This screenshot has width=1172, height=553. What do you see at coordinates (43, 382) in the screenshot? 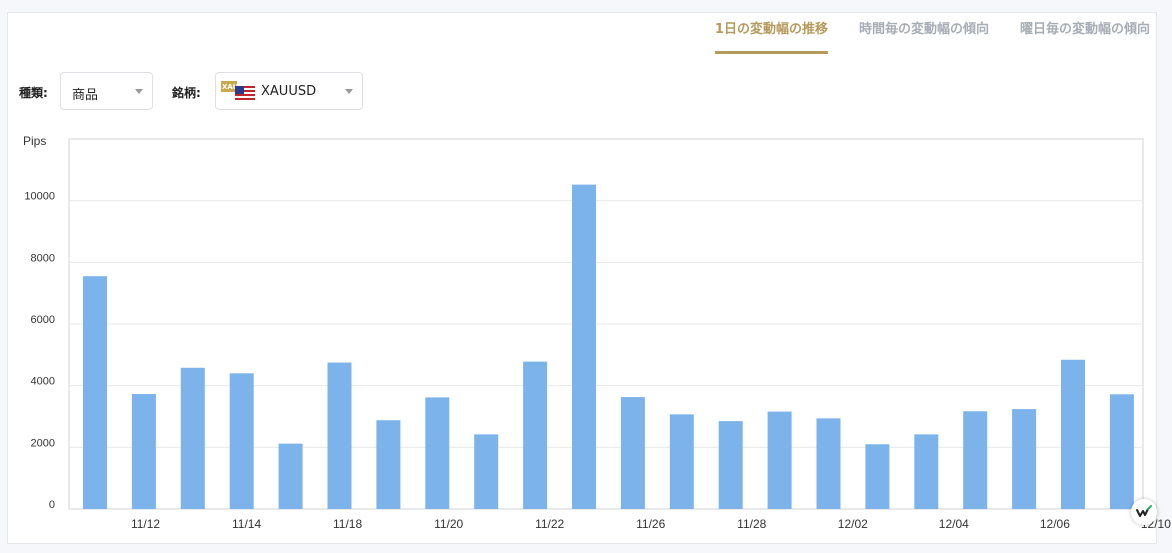
I see `y-tick-label: 4000` at bounding box center [43, 382].